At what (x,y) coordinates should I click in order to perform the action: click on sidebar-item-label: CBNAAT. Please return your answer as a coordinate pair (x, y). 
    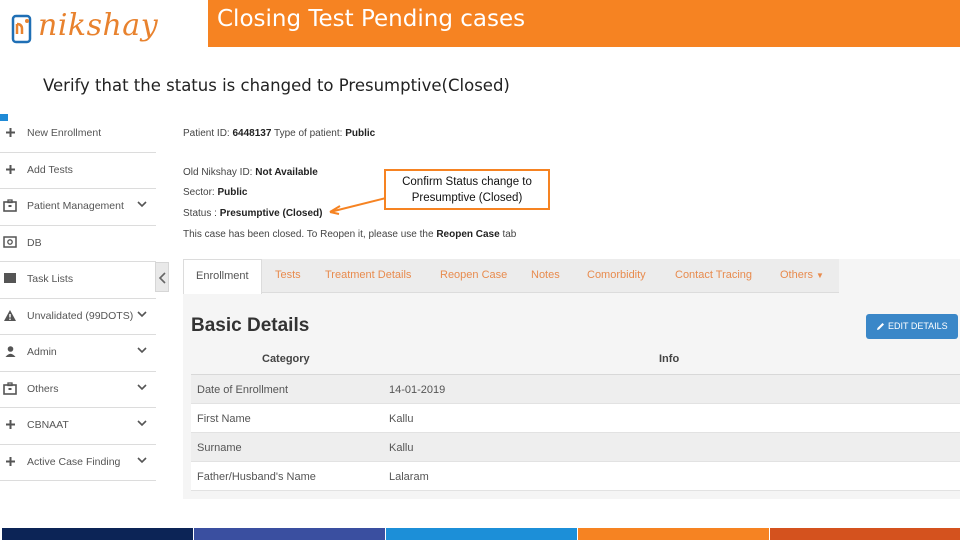
    Looking at the image, I should click on (48, 425).